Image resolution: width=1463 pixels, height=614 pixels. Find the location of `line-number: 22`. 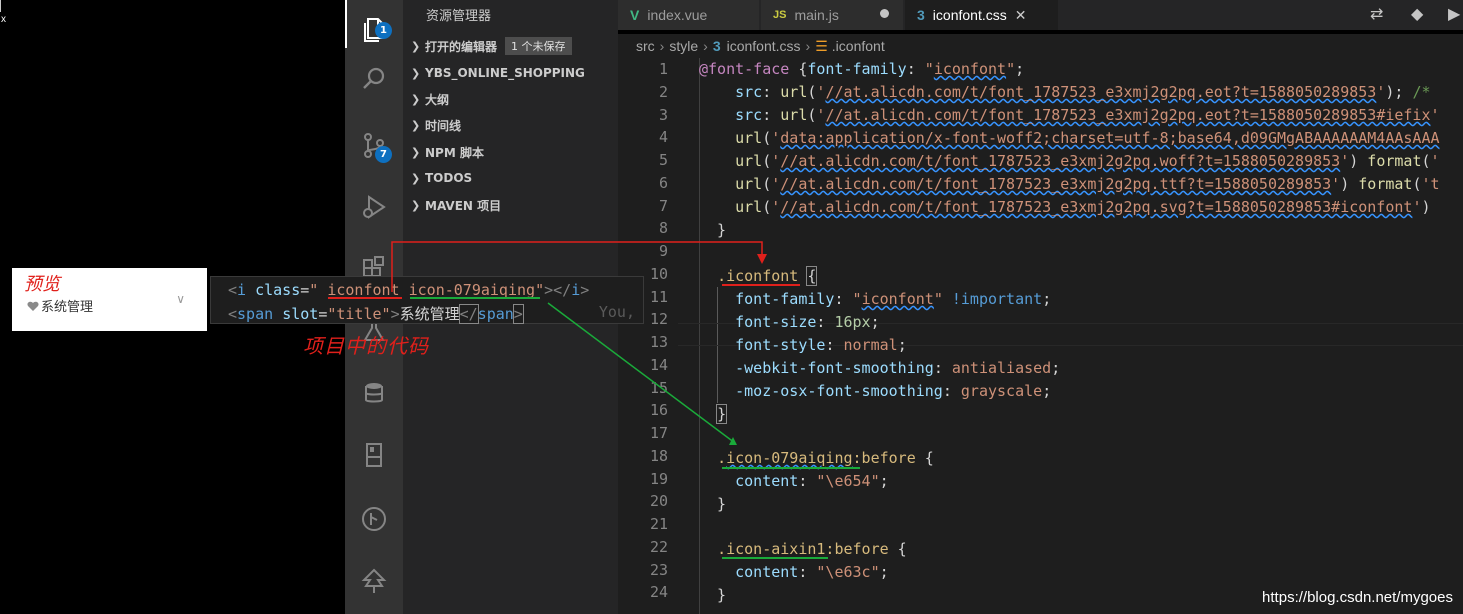

line-number: 22 is located at coordinates (658, 546).